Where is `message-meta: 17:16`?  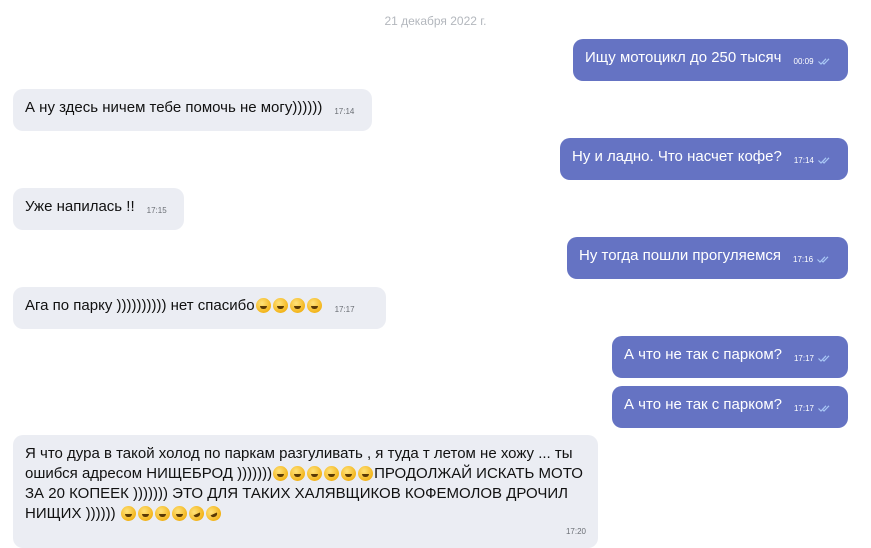 message-meta: 17:16 is located at coordinates (811, 259).